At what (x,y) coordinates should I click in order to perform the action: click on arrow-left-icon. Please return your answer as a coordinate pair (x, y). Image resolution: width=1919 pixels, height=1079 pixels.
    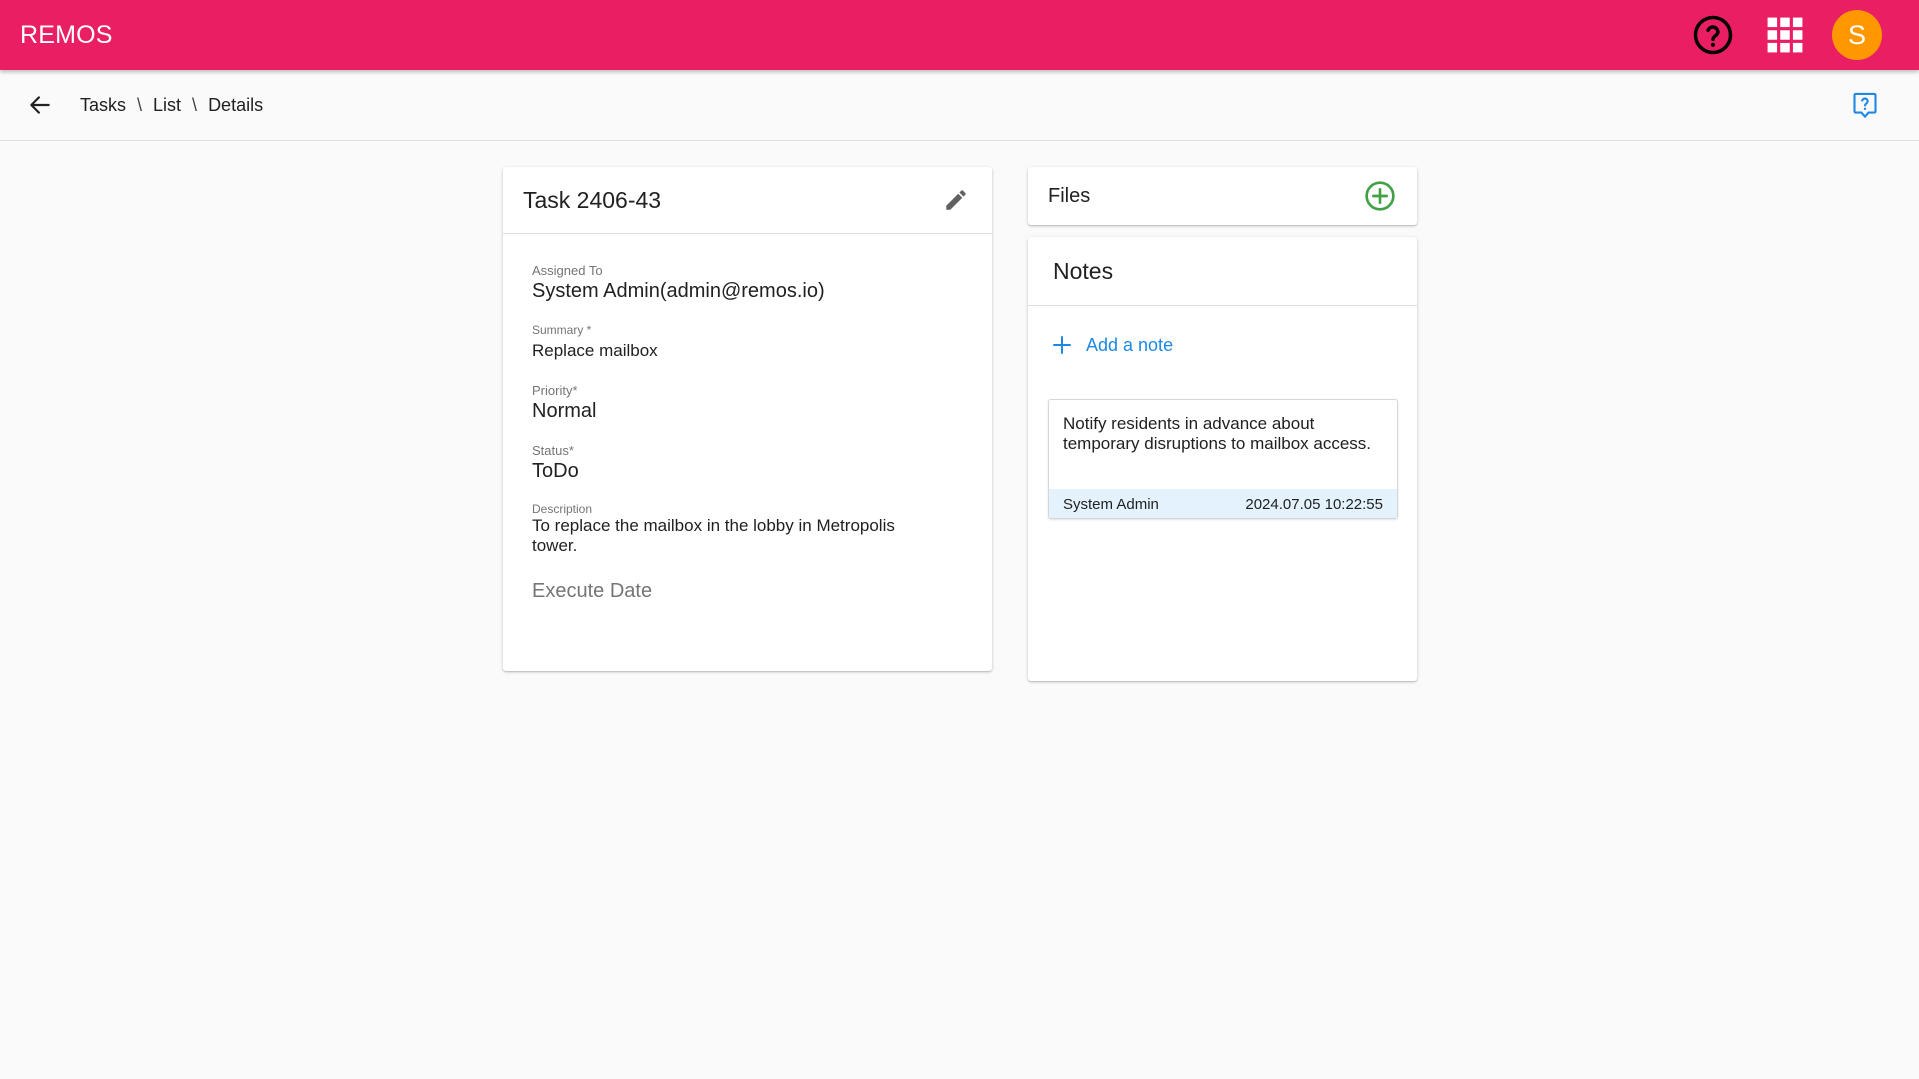
    Looking at the image, I should click on (40, 105).